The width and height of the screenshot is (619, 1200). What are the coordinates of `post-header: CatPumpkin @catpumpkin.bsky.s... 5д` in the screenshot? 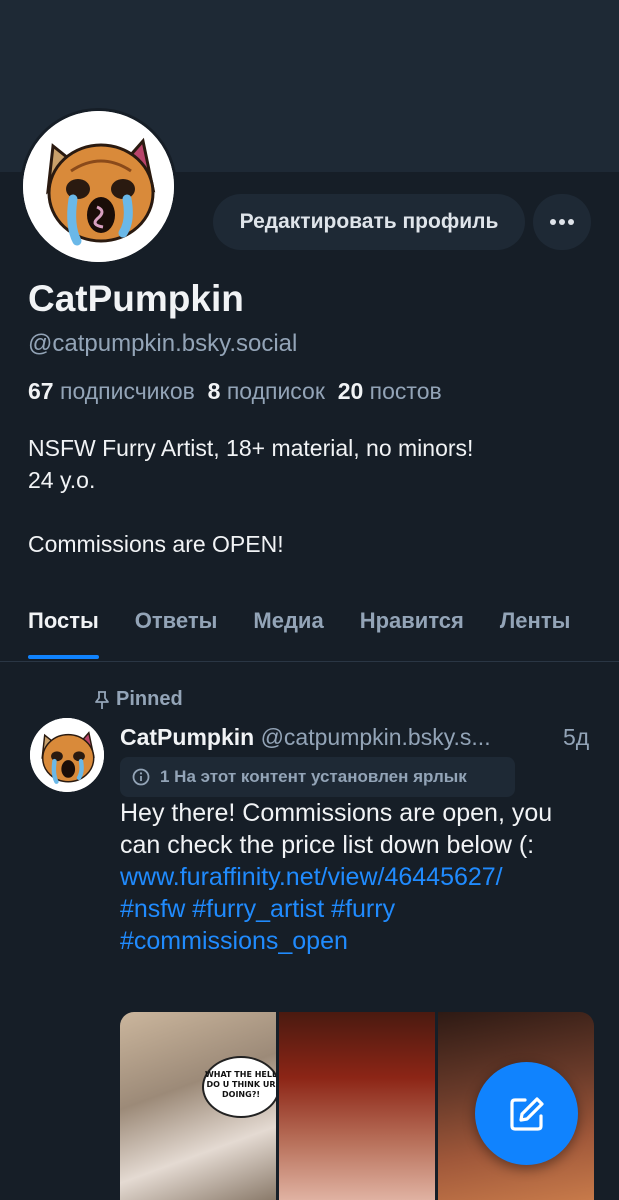 It's located at (360, 737).